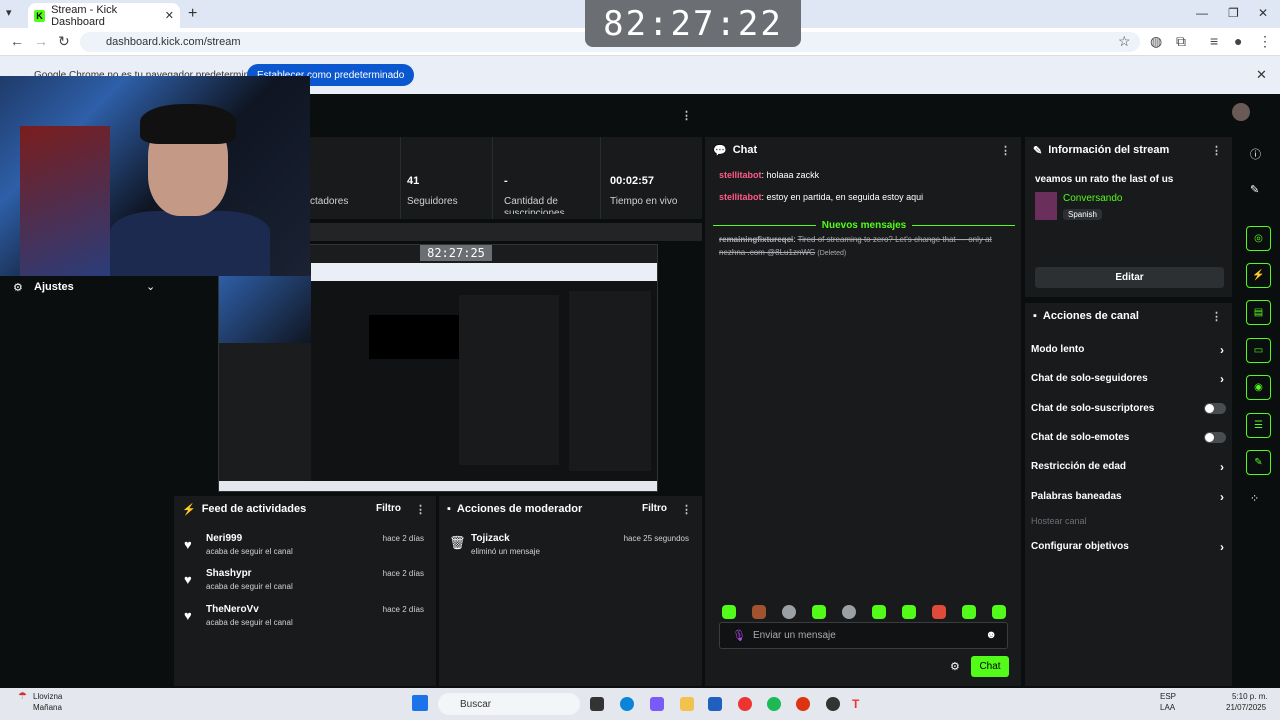  I want to click on menu-lines-icon: ≡, so click(1214, 41).